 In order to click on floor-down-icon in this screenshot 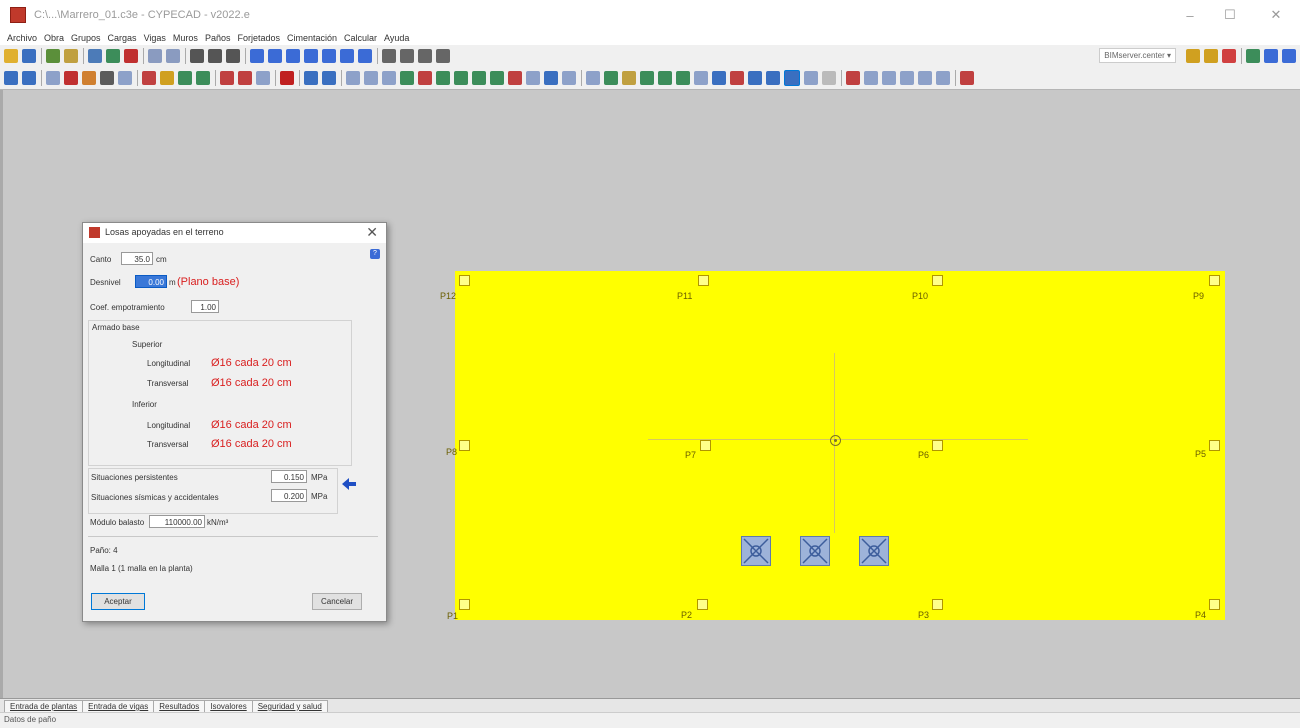, I will do `click(233, 55)`.